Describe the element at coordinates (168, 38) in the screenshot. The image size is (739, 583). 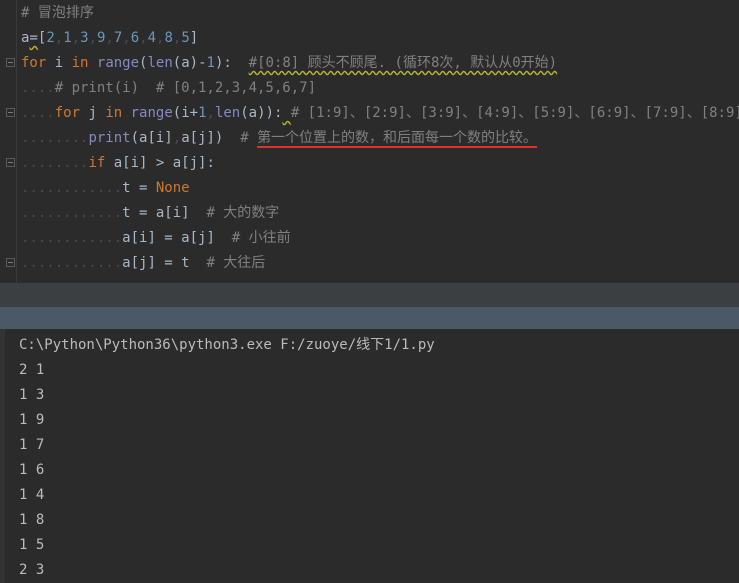
I see `code-token: 8` at that location.